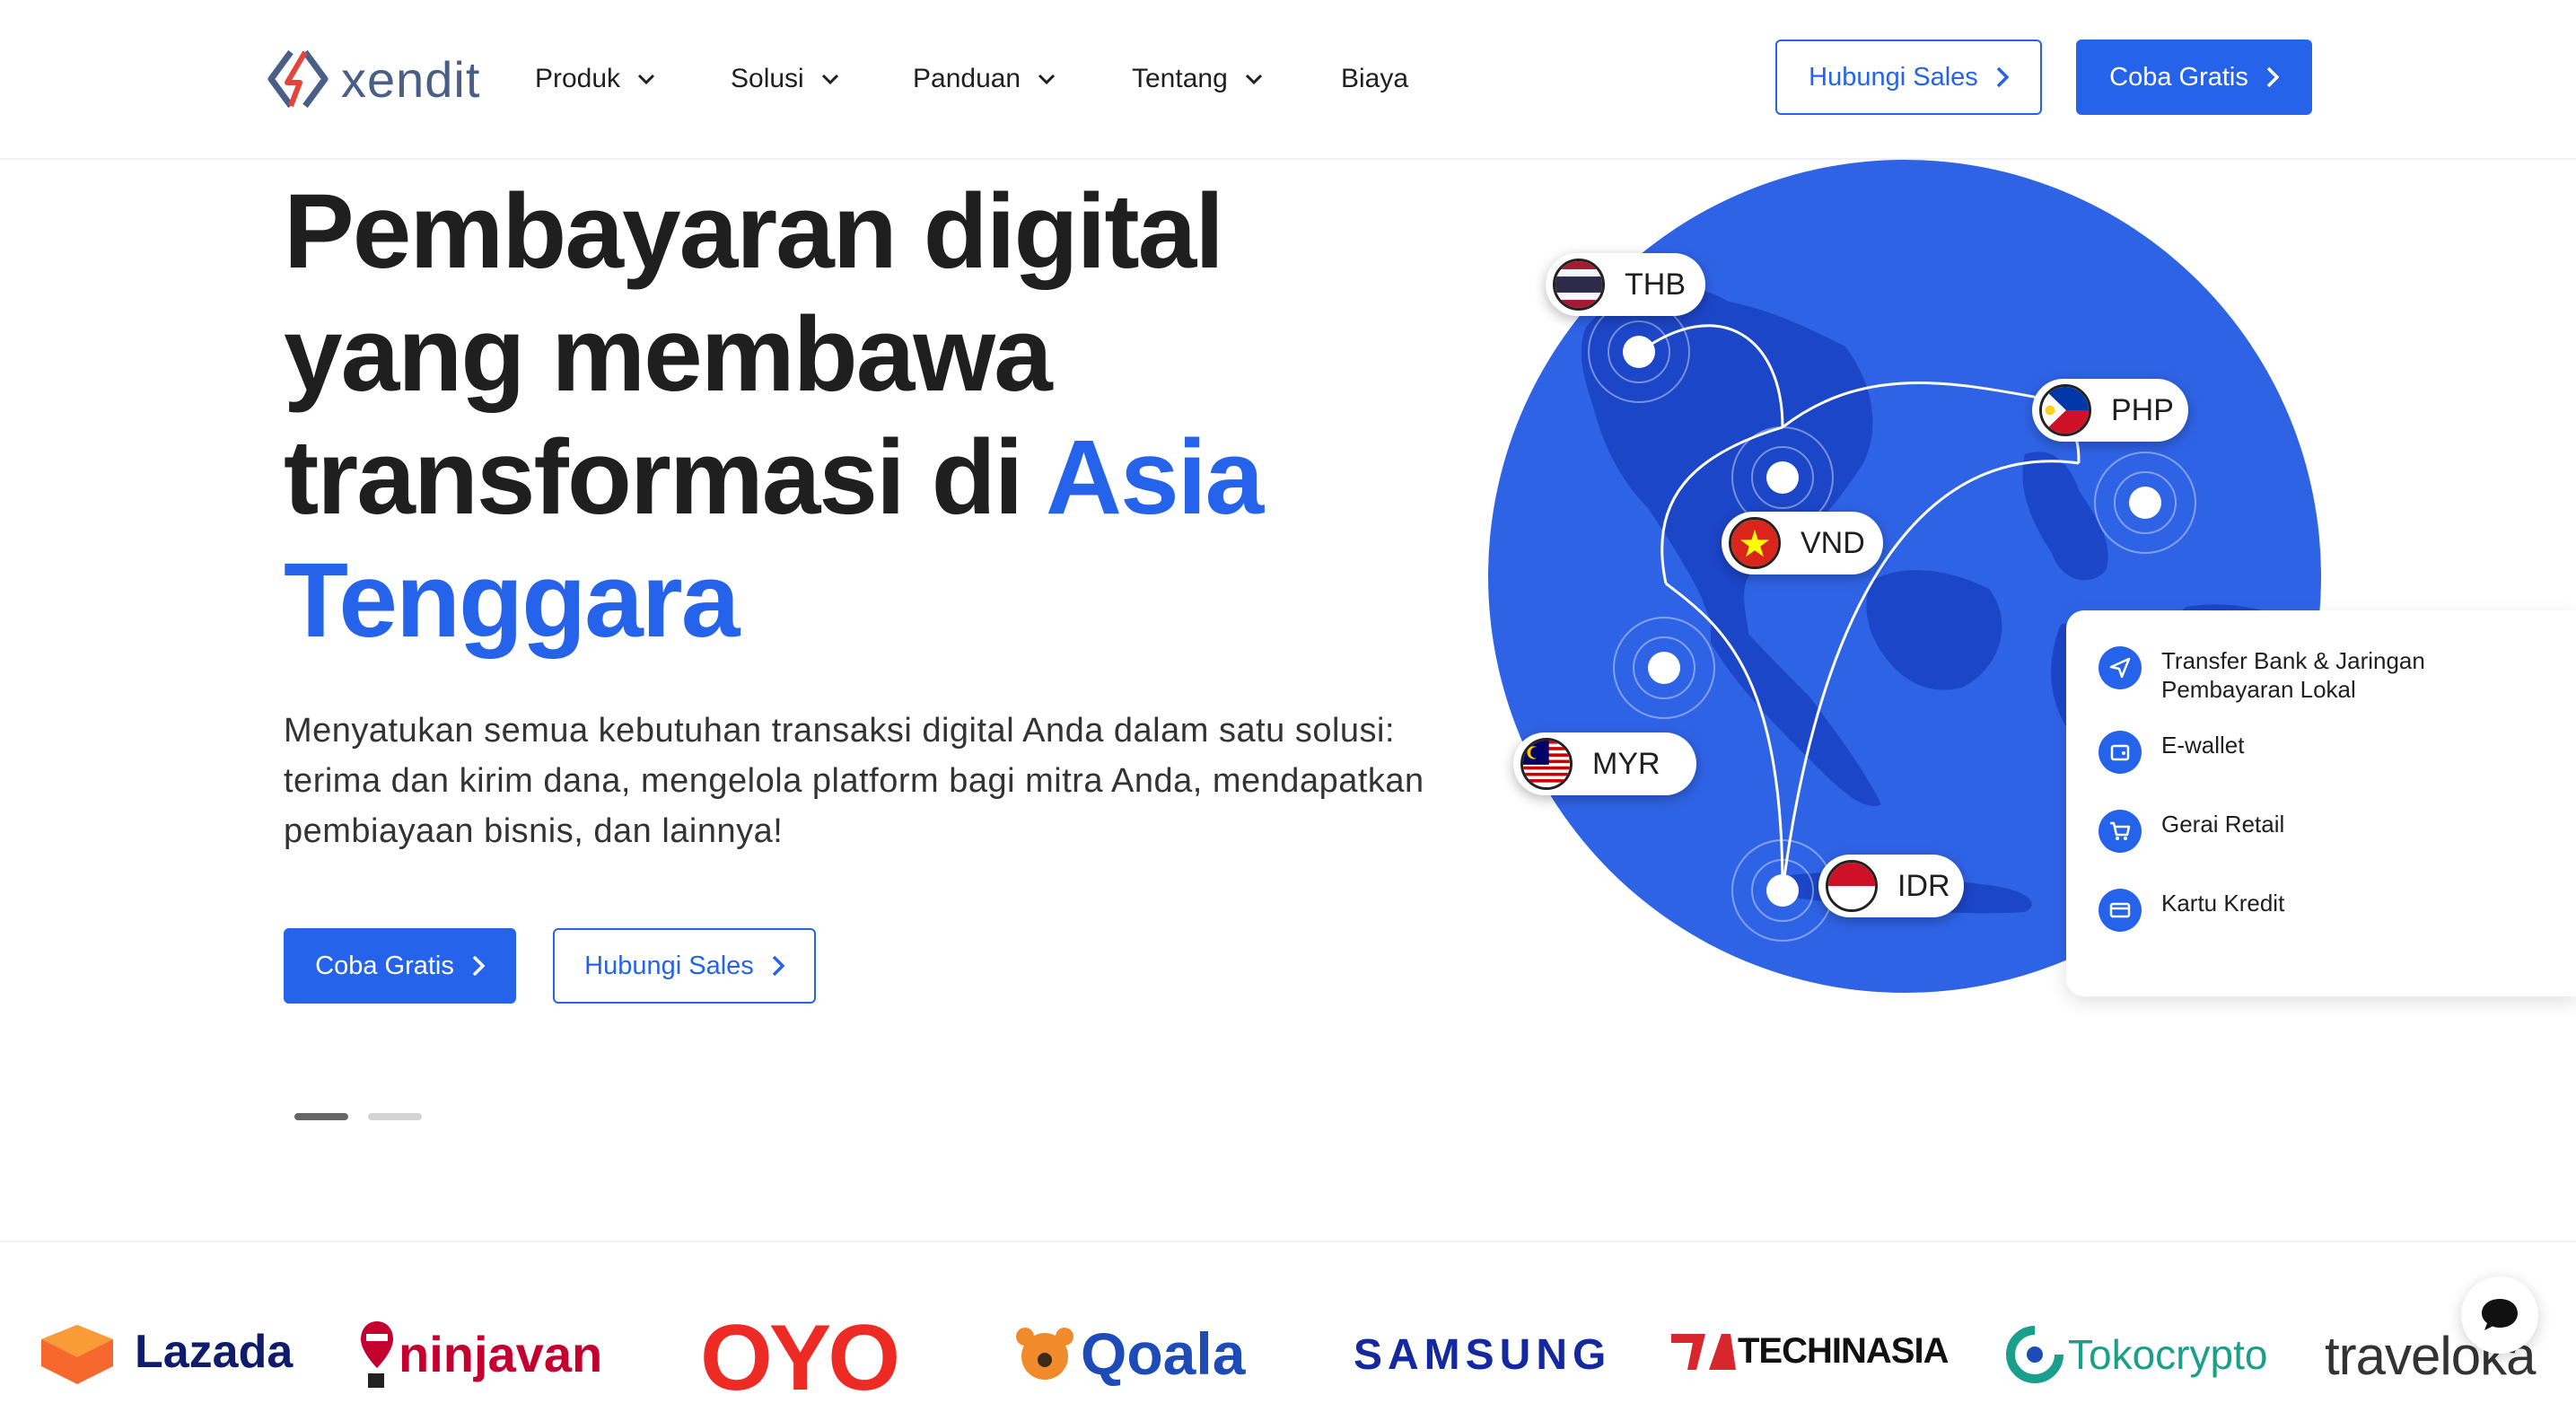 This screenshot has height=1412, width=2576. Describe the element at coordinates (2120, 752) in the screenshot. I see `wallet-icon` at that location.